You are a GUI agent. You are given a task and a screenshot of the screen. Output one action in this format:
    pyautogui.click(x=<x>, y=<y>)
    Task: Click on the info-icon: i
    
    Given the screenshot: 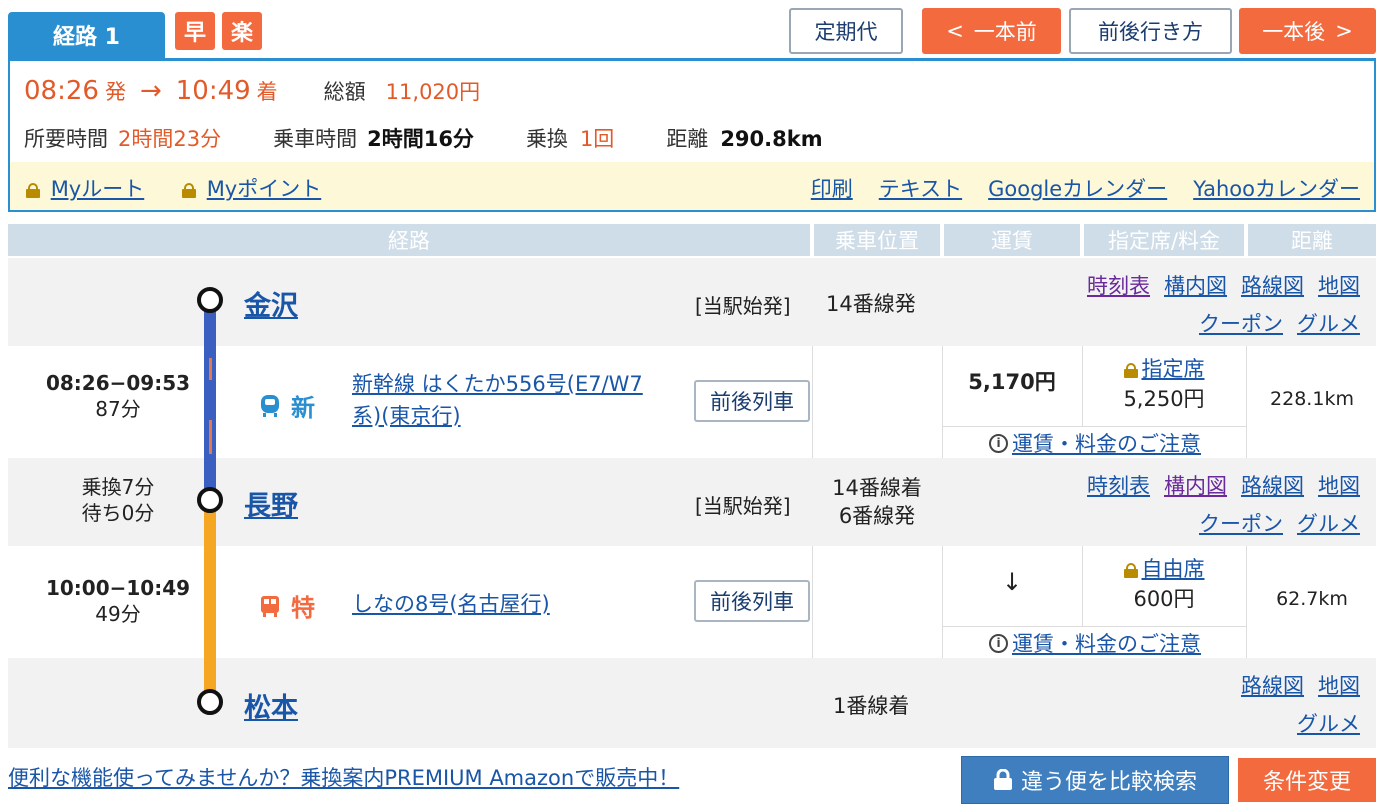 What is the action you would take?
    pyautogui.click(x=998, y=643)
    